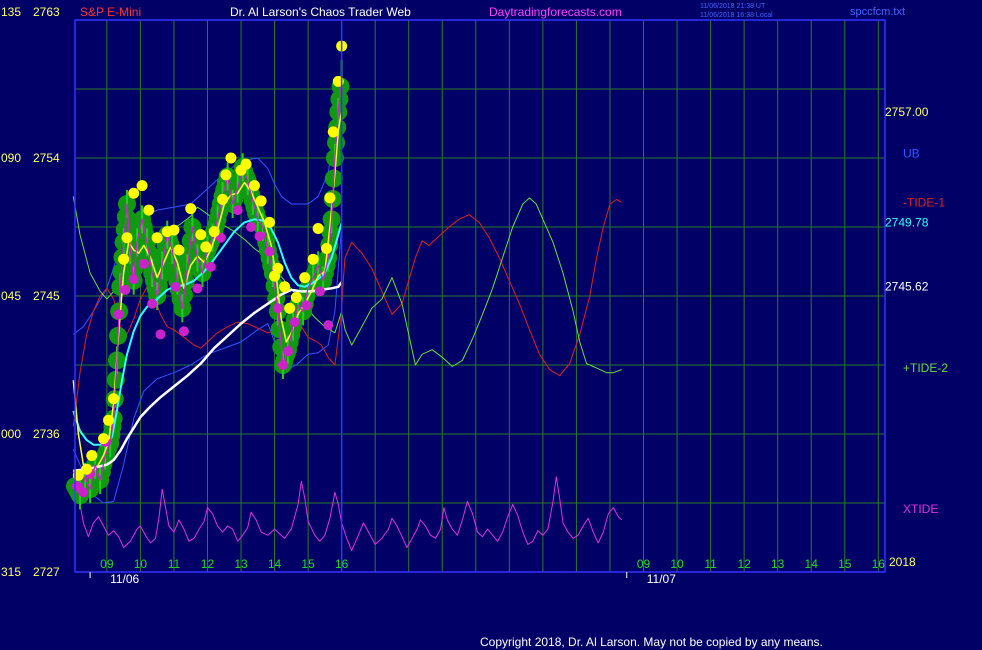 This screenshot has height=650, width=982. Describe the element at coordinates (46, 296) in the screenshot. I see `y-tick-price: 2745` at that location.